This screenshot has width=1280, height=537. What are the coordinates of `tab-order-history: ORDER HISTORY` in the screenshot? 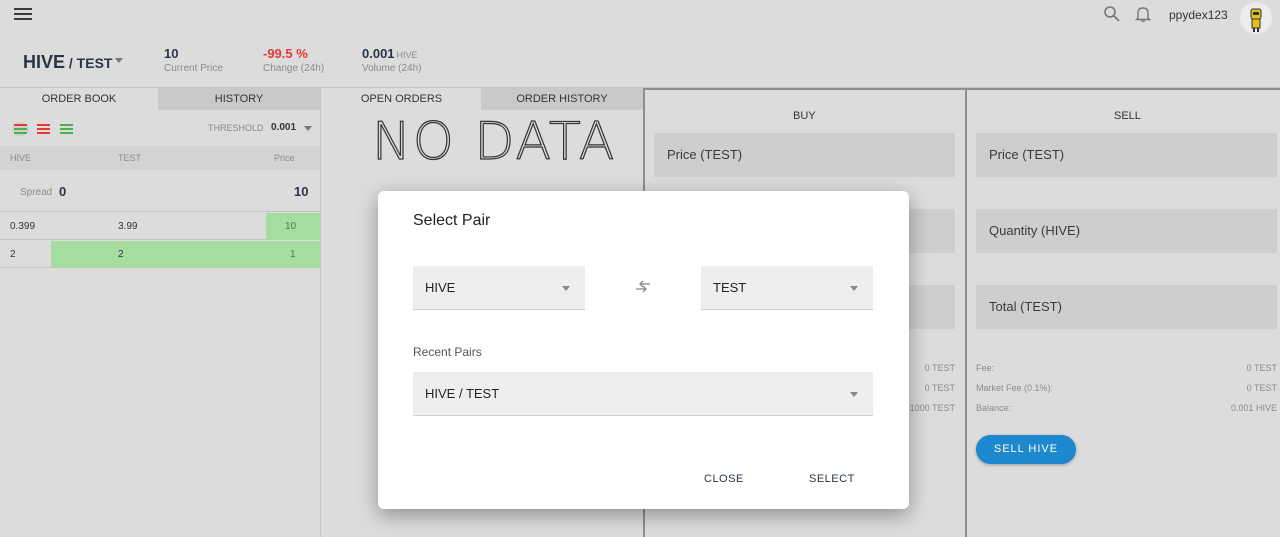 It's located at (562, 99).